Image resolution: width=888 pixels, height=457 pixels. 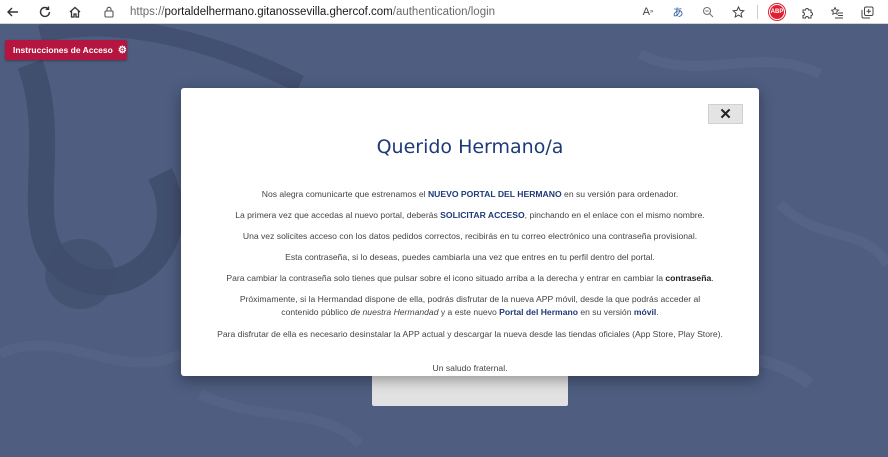 What do you see at coordinates (109, 12) in the screenshot?
I see `lock-icon` at bounding box center [109, 12].